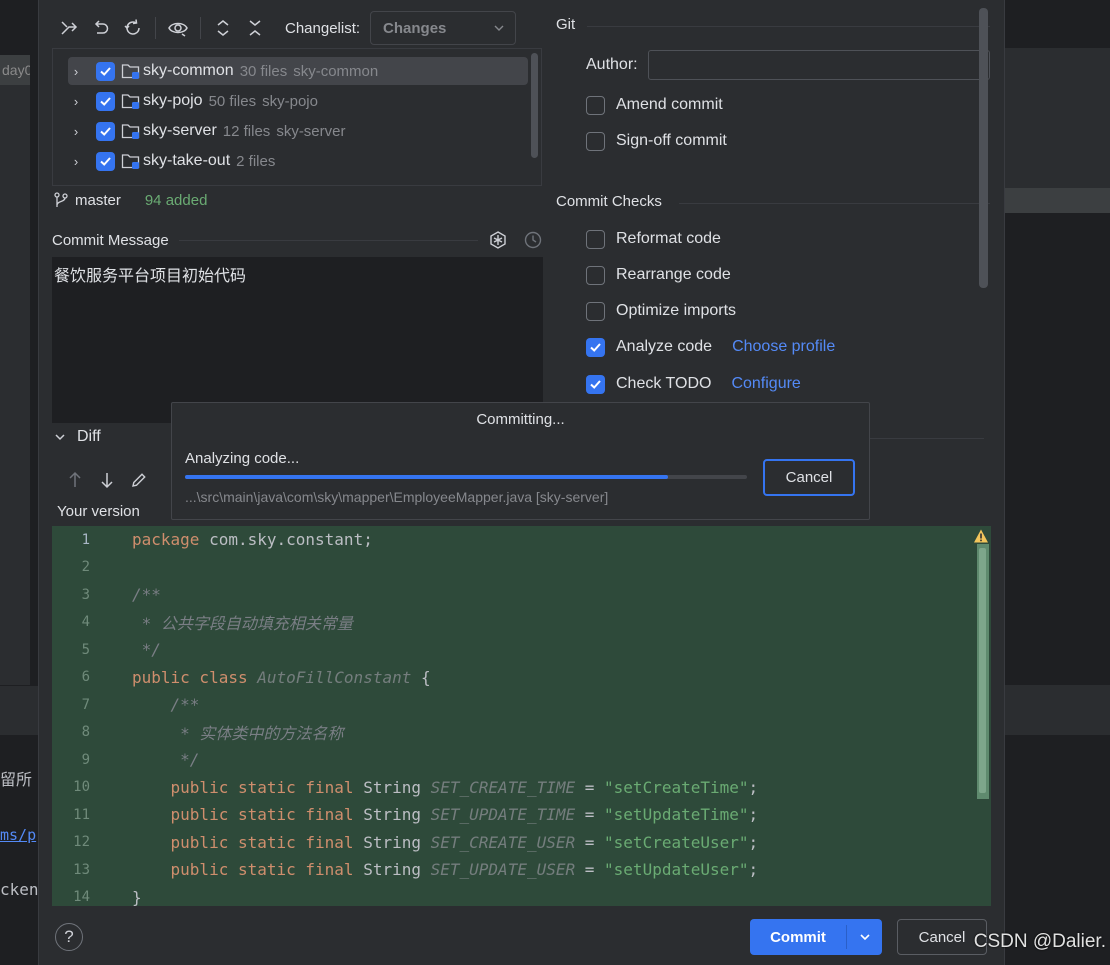  I want to click on commit-options-dropdown, so click(864, 937).